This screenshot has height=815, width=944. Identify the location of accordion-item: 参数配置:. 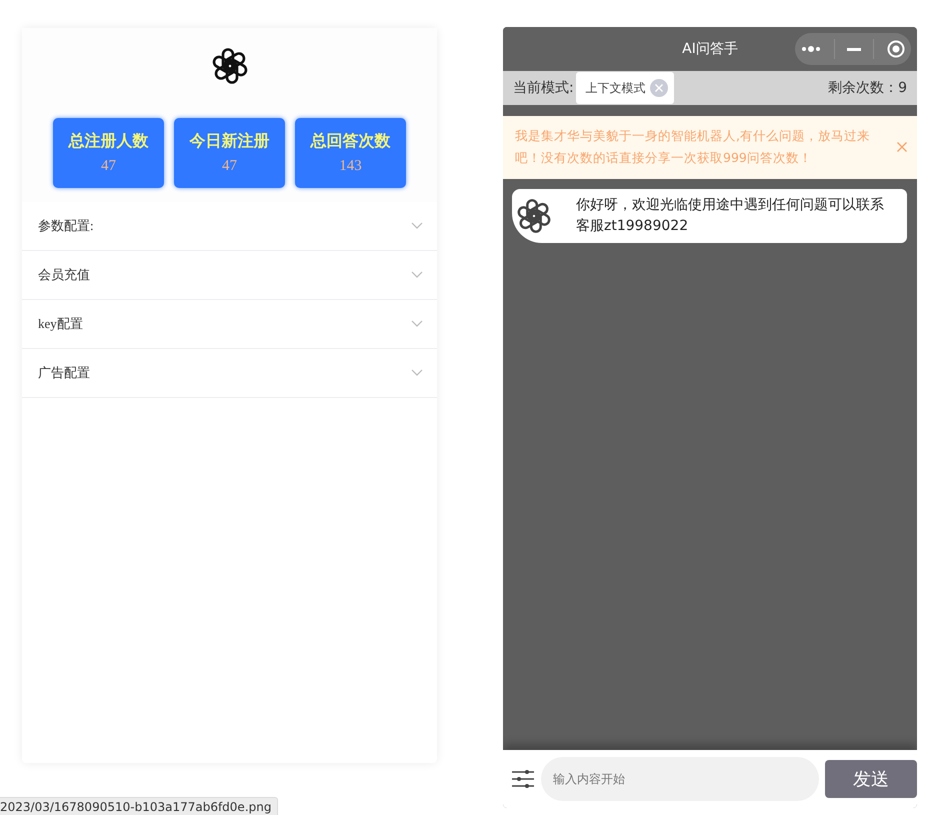
(229, 226).